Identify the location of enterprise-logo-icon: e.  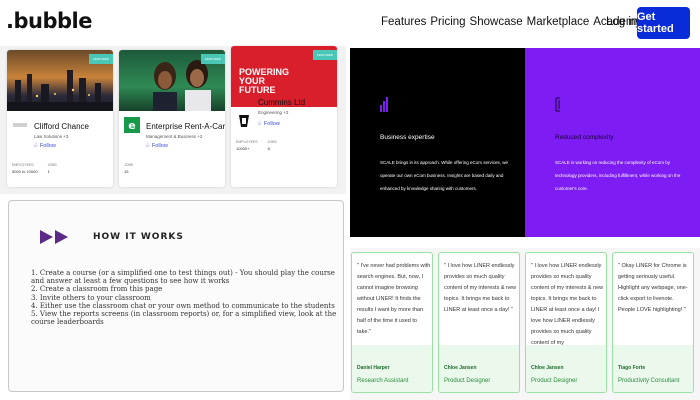
(132, 125).